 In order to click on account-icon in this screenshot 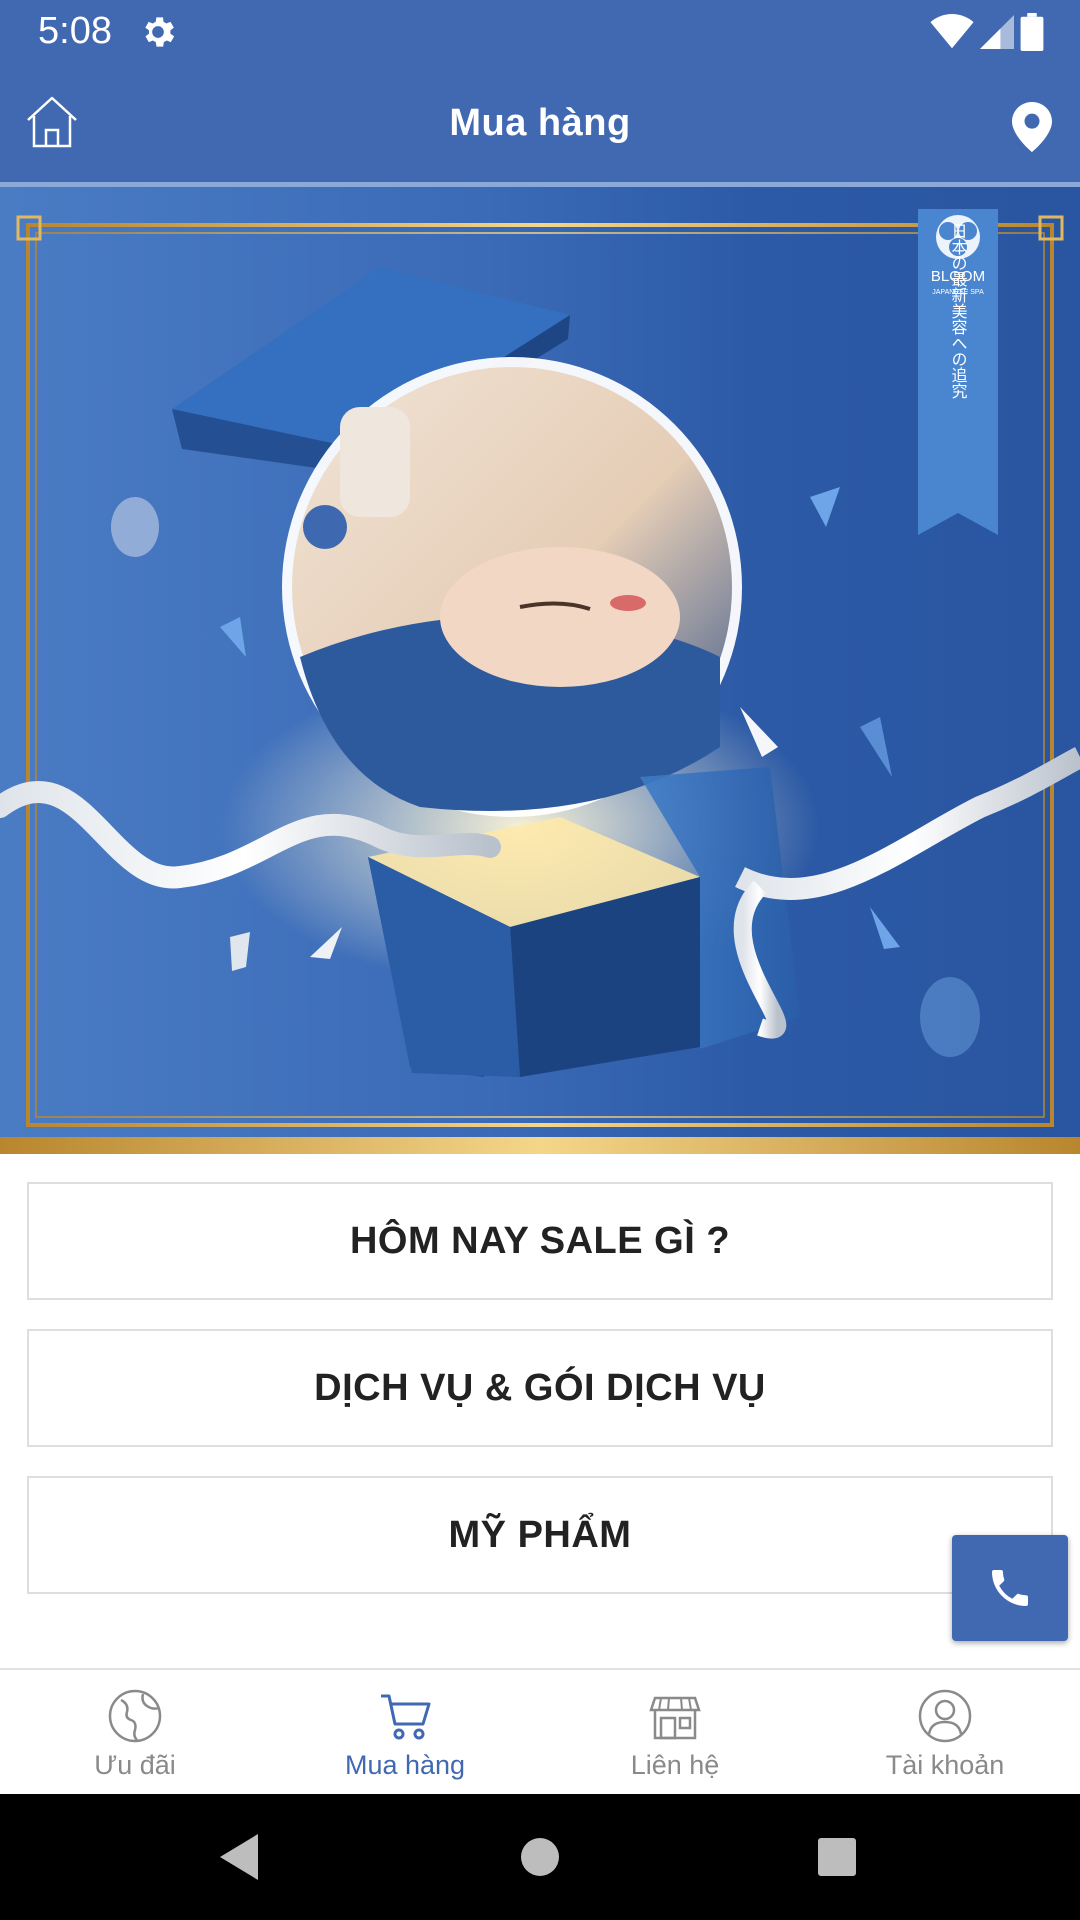, I will do `click(945, 1716)`.